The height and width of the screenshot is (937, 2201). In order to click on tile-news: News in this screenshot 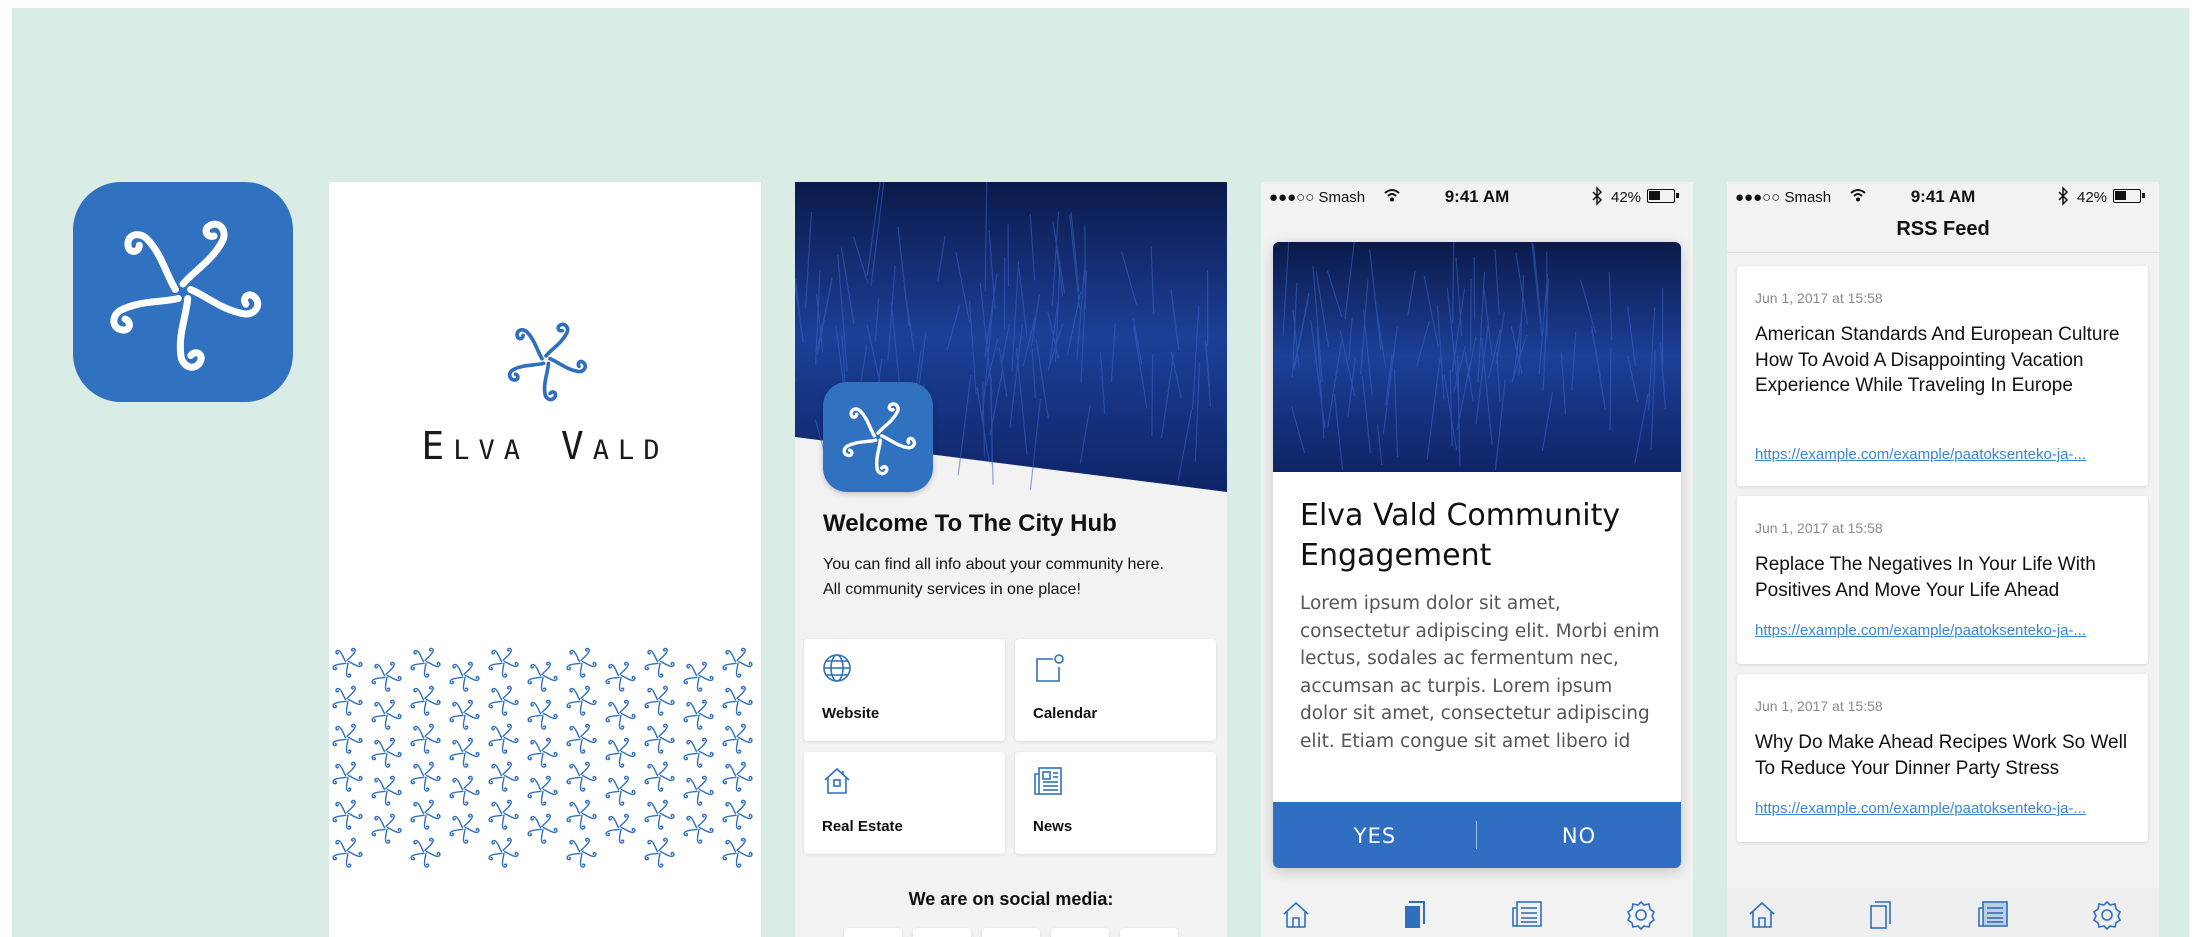, I will do `click(1115, 803)`.